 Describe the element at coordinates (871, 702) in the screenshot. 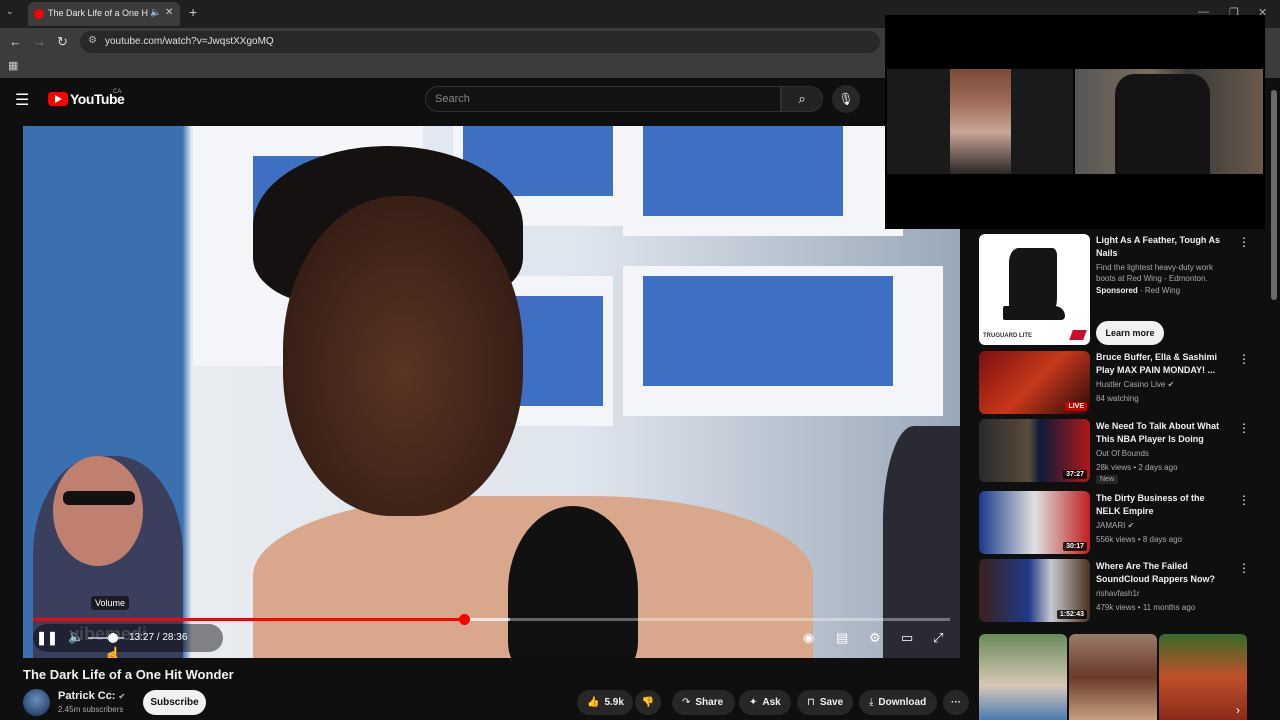

I see `download-icon: ⤓` at that location.